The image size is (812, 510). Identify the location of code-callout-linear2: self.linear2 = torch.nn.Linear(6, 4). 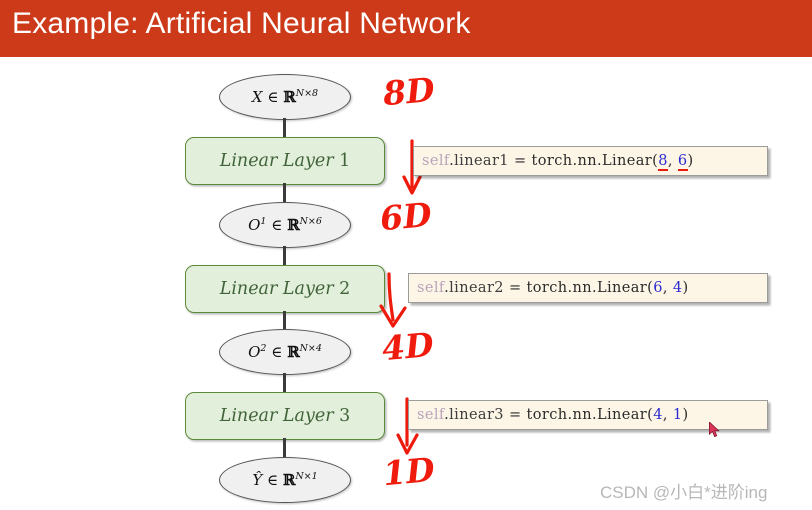
(588, 288).